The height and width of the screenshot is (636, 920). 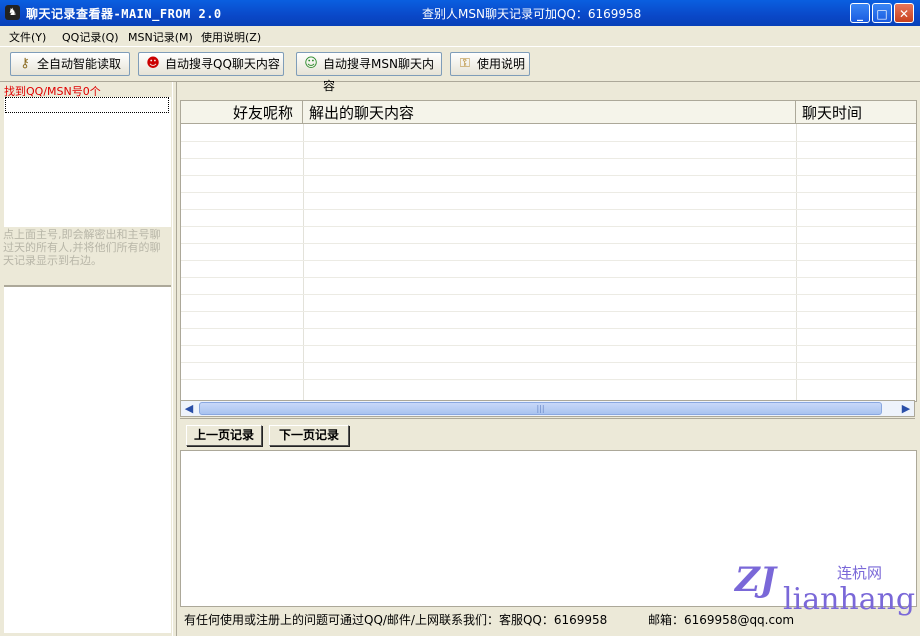 What do you see at coordinates (501, 64) in the screenshot?
I see `help-label: 使用说明` at bounding box center [501, 64].